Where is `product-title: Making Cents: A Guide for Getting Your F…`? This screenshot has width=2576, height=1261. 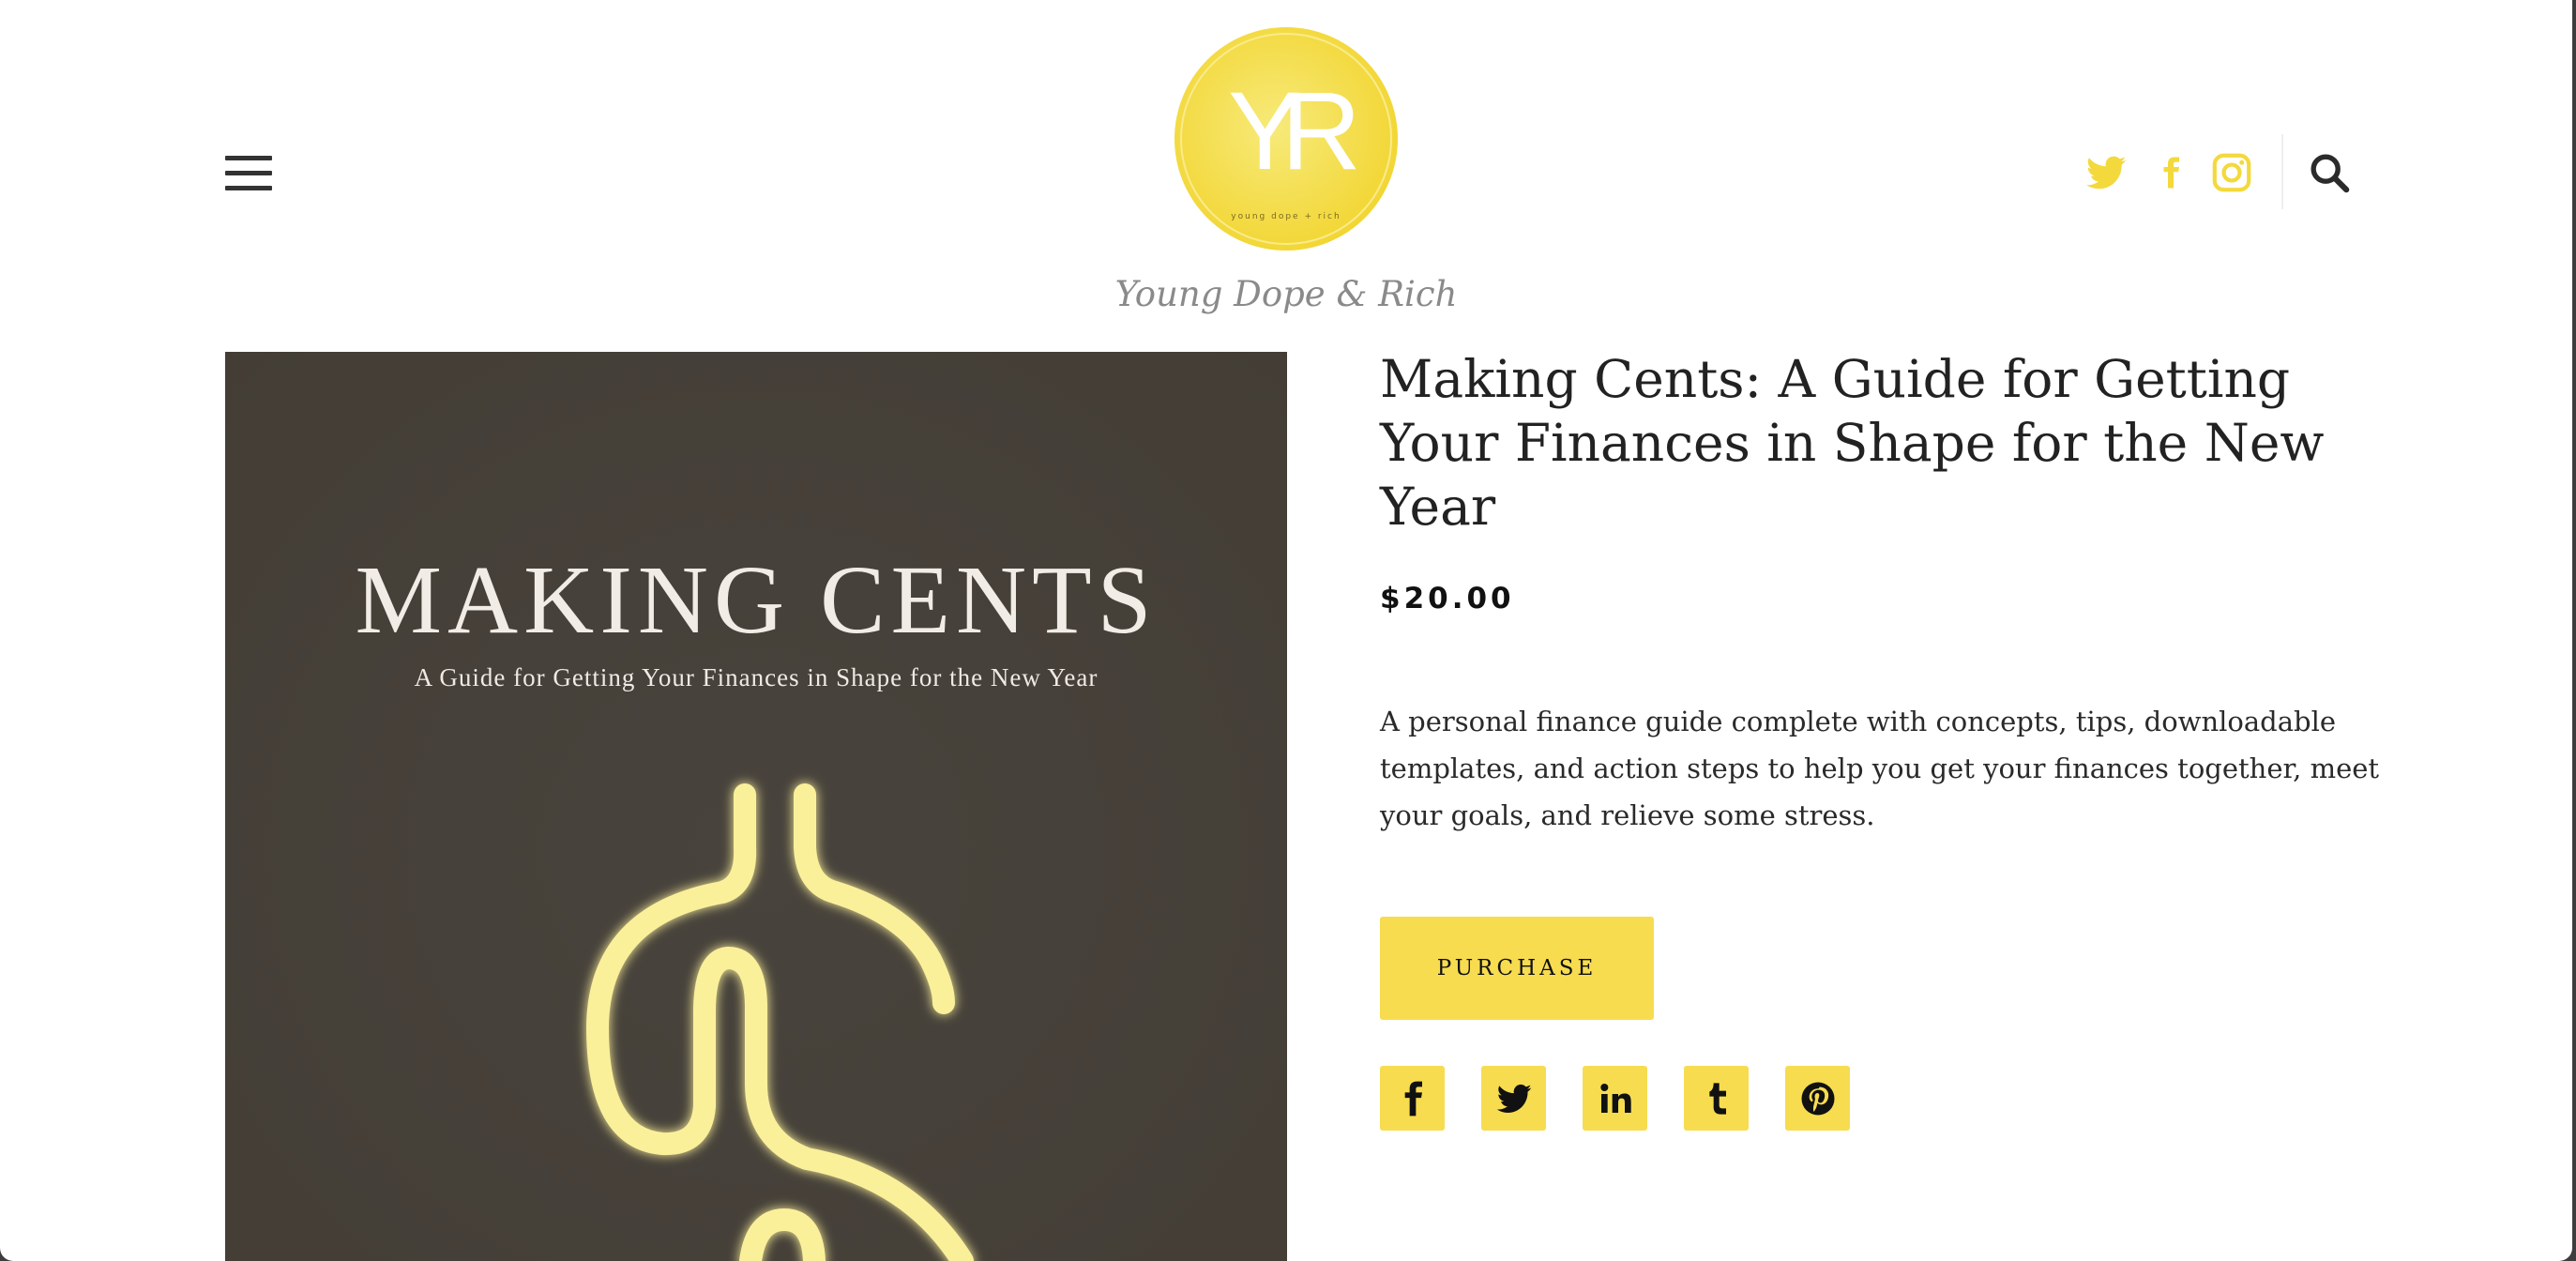 product-title: Making Cents: A Guide for Getting Your F… is located at coordinates (1852, 443).